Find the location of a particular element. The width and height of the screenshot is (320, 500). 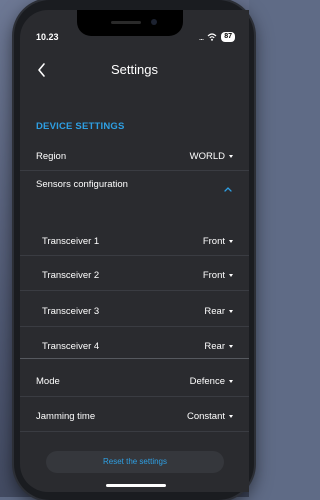

nav-bar: Settings is located at coordinates (134, 72).